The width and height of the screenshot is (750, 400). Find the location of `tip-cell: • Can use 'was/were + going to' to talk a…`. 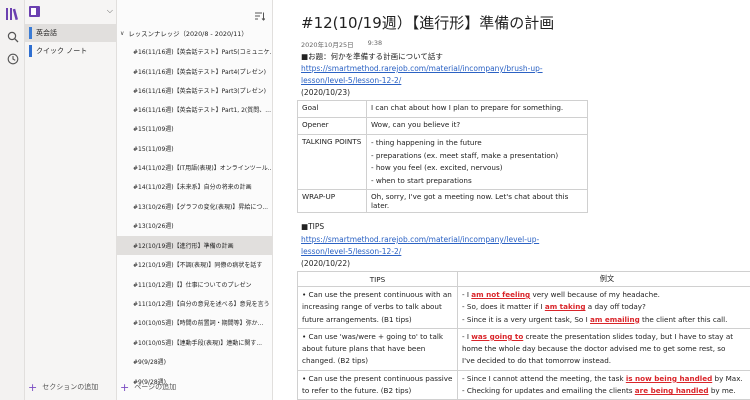

tip-cell: • Can use 'was/were + going to' to talk a… is located at coordinates (377, 349).